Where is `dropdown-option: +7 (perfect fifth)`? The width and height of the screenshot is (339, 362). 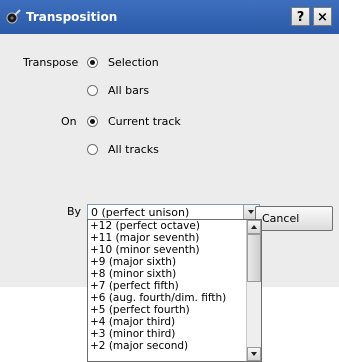 dropdown-option: +7 (perfect fifth) is located at coordinates (166, 286).